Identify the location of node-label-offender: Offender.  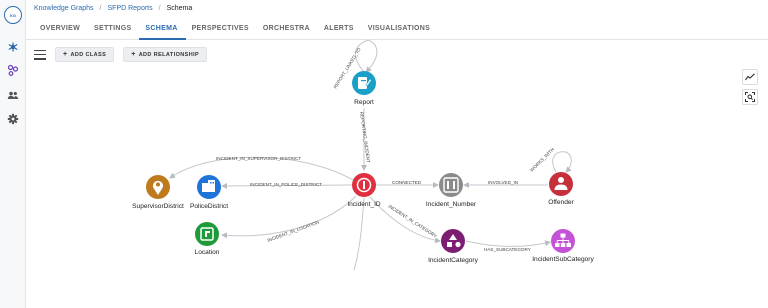
(561, 202).